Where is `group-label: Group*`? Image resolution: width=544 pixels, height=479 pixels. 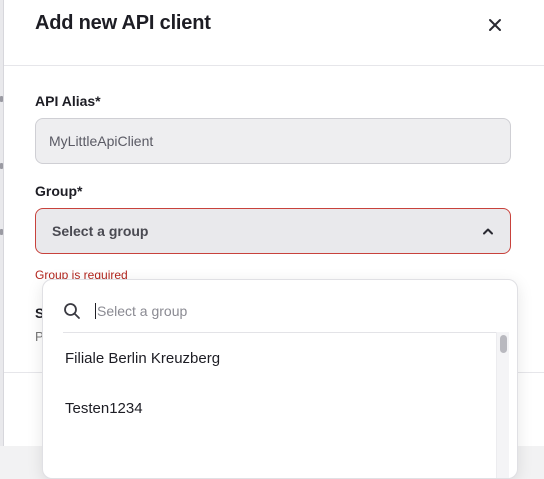
group-label: Group* is located at coordinates (59, 191).